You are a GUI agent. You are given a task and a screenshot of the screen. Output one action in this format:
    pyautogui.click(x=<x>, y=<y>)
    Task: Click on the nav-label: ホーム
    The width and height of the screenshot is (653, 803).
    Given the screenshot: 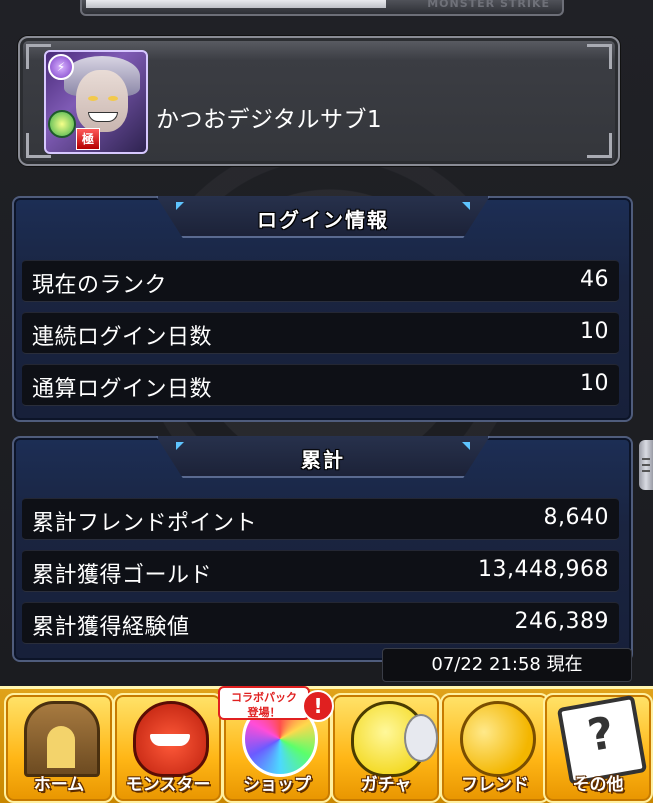 What is the action you would take?
    pyautogui.click(x=59, y=785)
    